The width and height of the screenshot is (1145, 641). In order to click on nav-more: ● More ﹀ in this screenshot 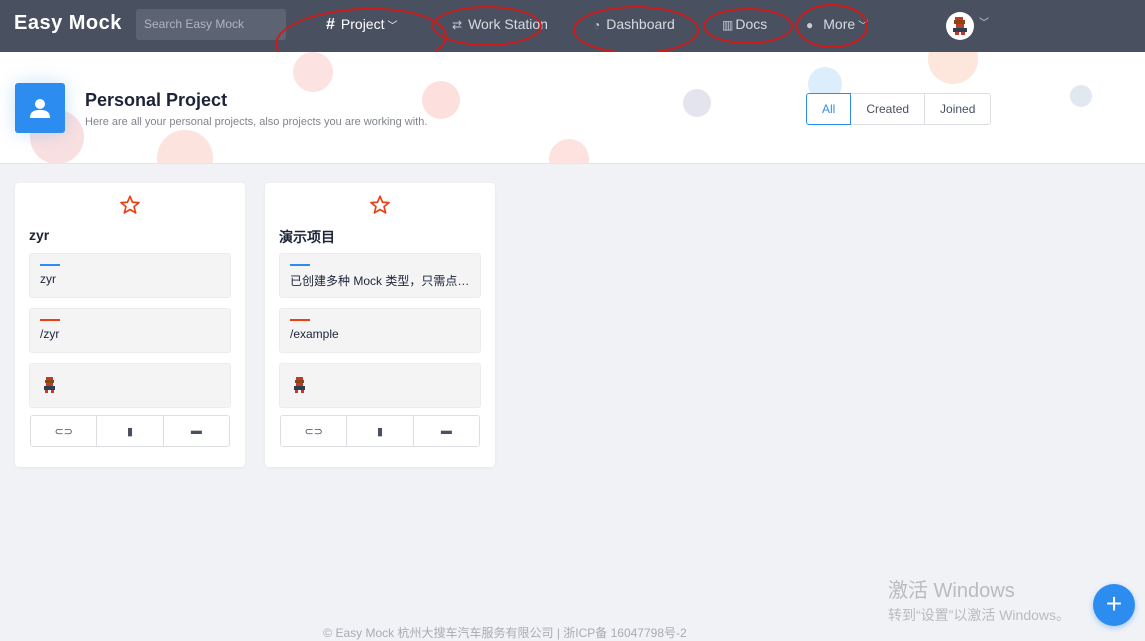, I will do `click(837, 26)`.